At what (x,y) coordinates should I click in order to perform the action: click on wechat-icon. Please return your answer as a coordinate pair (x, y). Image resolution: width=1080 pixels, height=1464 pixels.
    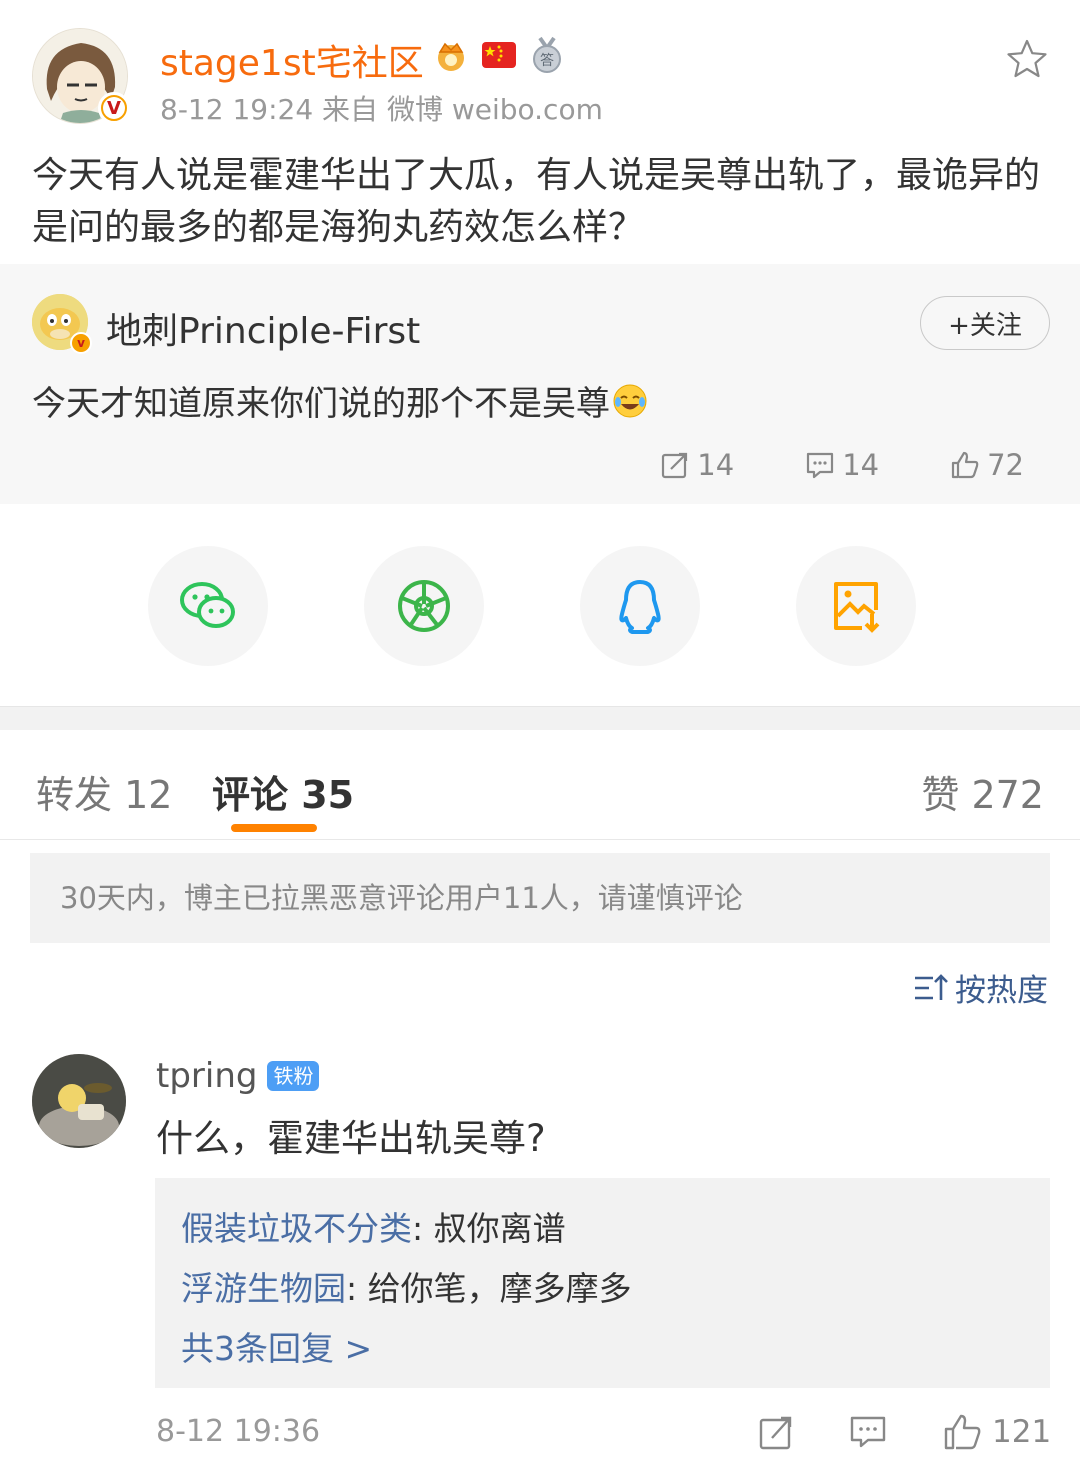
    Looking at the image, I should click on (207, 605).